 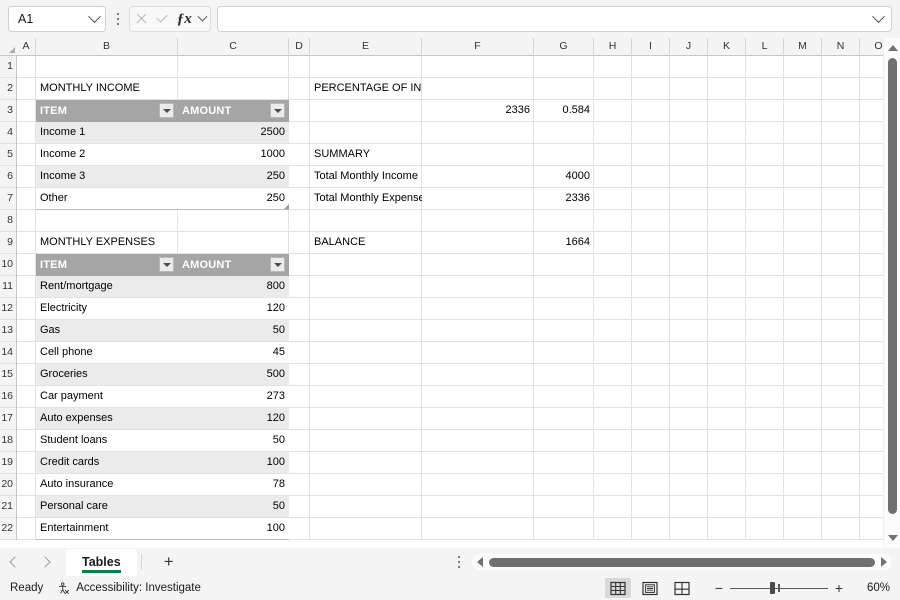 I want to click on cell-C21: 50, so click(x=233, y=507).